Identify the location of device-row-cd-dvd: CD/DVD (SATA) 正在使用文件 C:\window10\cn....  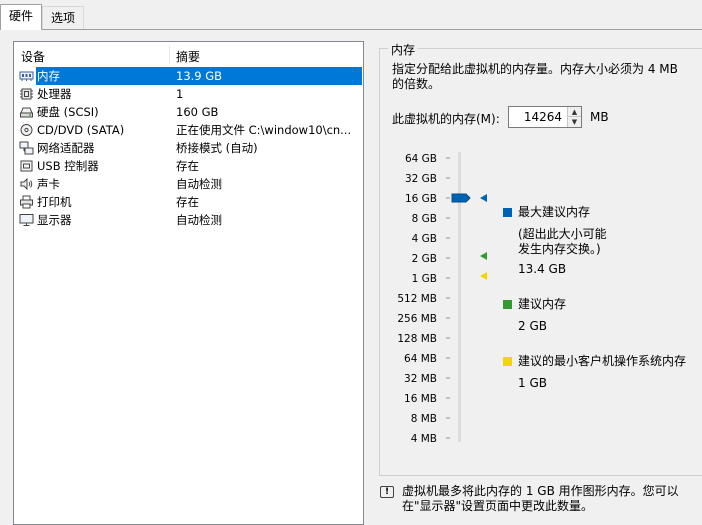
(188, 130).